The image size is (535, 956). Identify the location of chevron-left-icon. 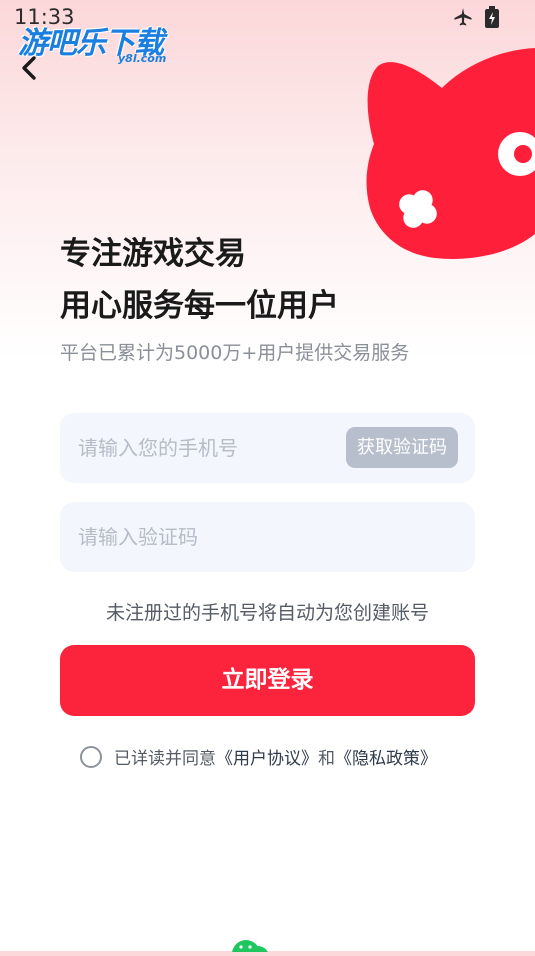
(29, 68).